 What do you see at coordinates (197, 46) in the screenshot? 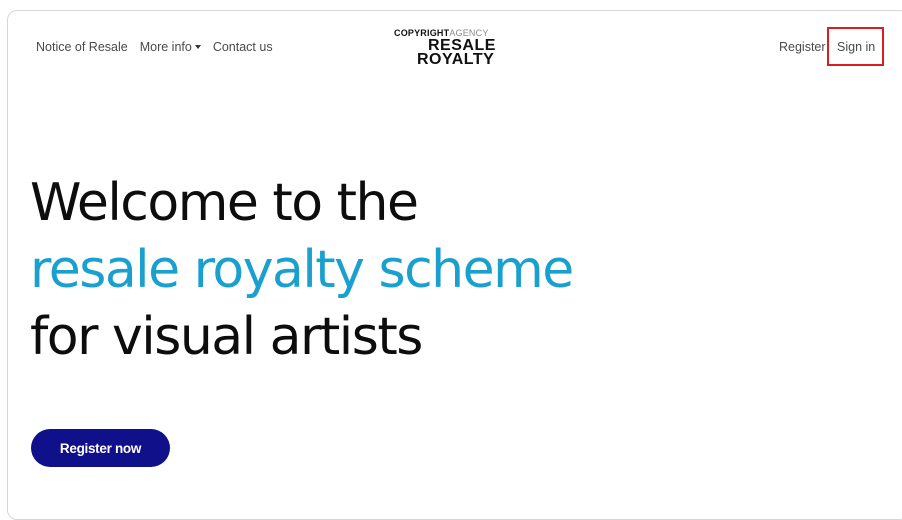
I see `chevron-down-icon` at bounding box center [197, 46].